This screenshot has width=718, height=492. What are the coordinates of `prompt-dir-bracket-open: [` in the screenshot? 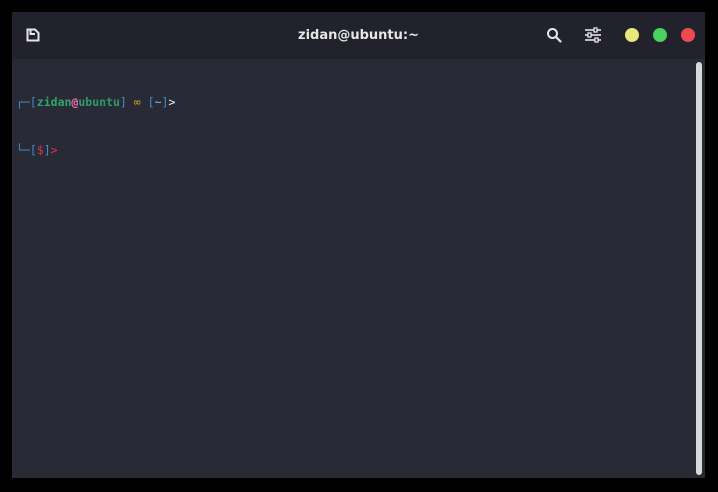 It's located at (151, 102).